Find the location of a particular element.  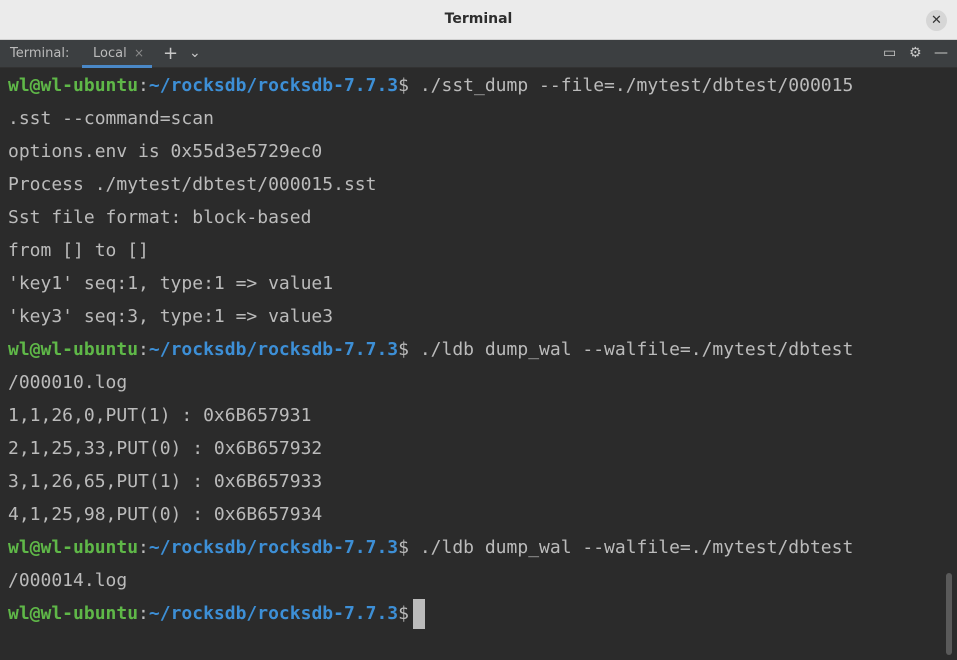

window-title: Terminal is located at coordinates (478, 19).